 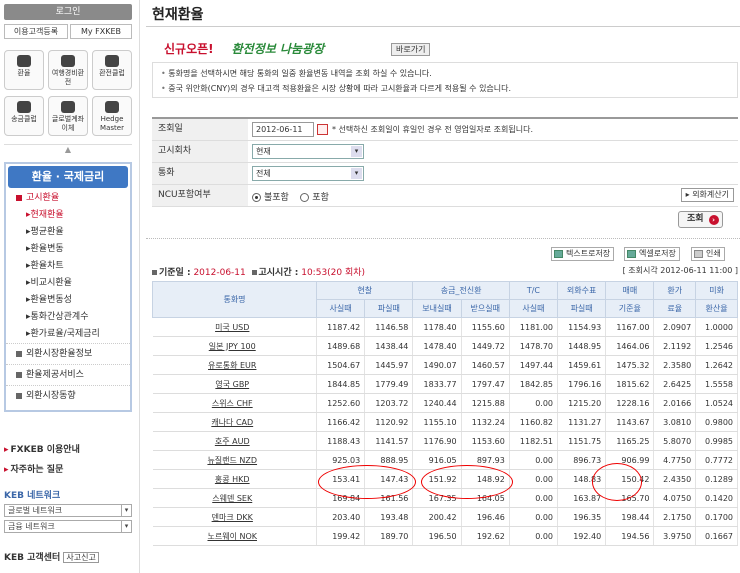 I want to click on rate-cell: 1153.60, so click(x=485, y=441).